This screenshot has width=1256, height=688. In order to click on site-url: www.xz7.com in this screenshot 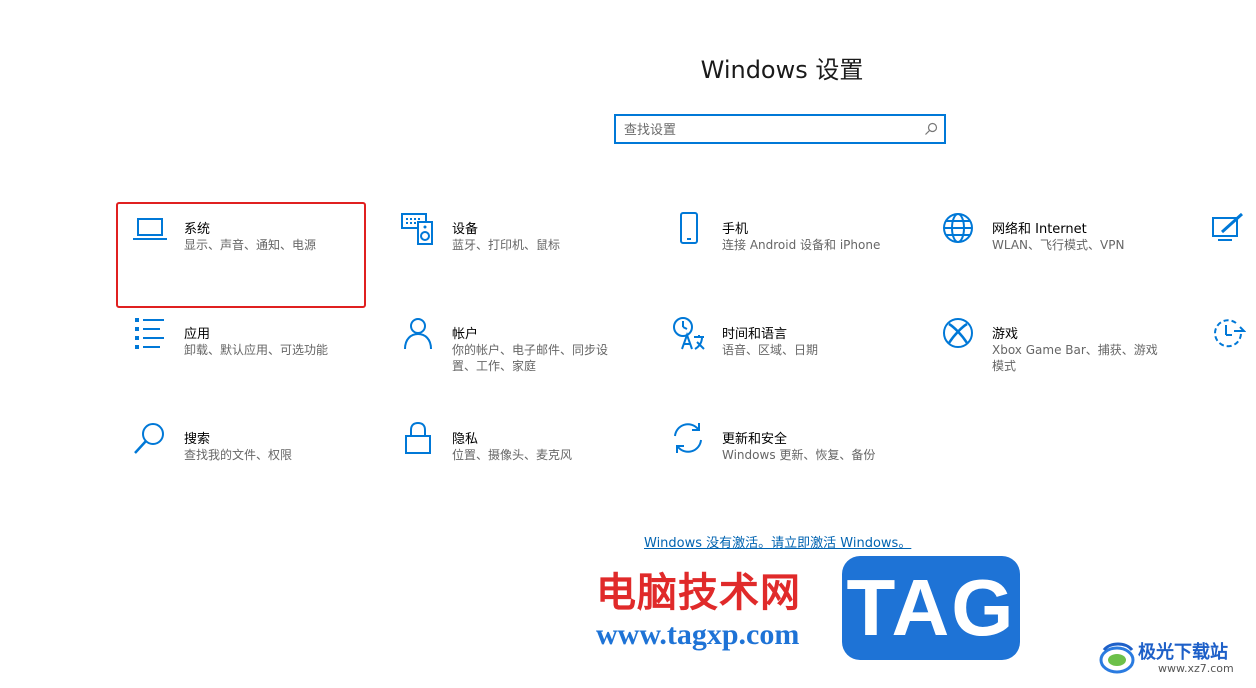, I will do `click(1196, 668)`.